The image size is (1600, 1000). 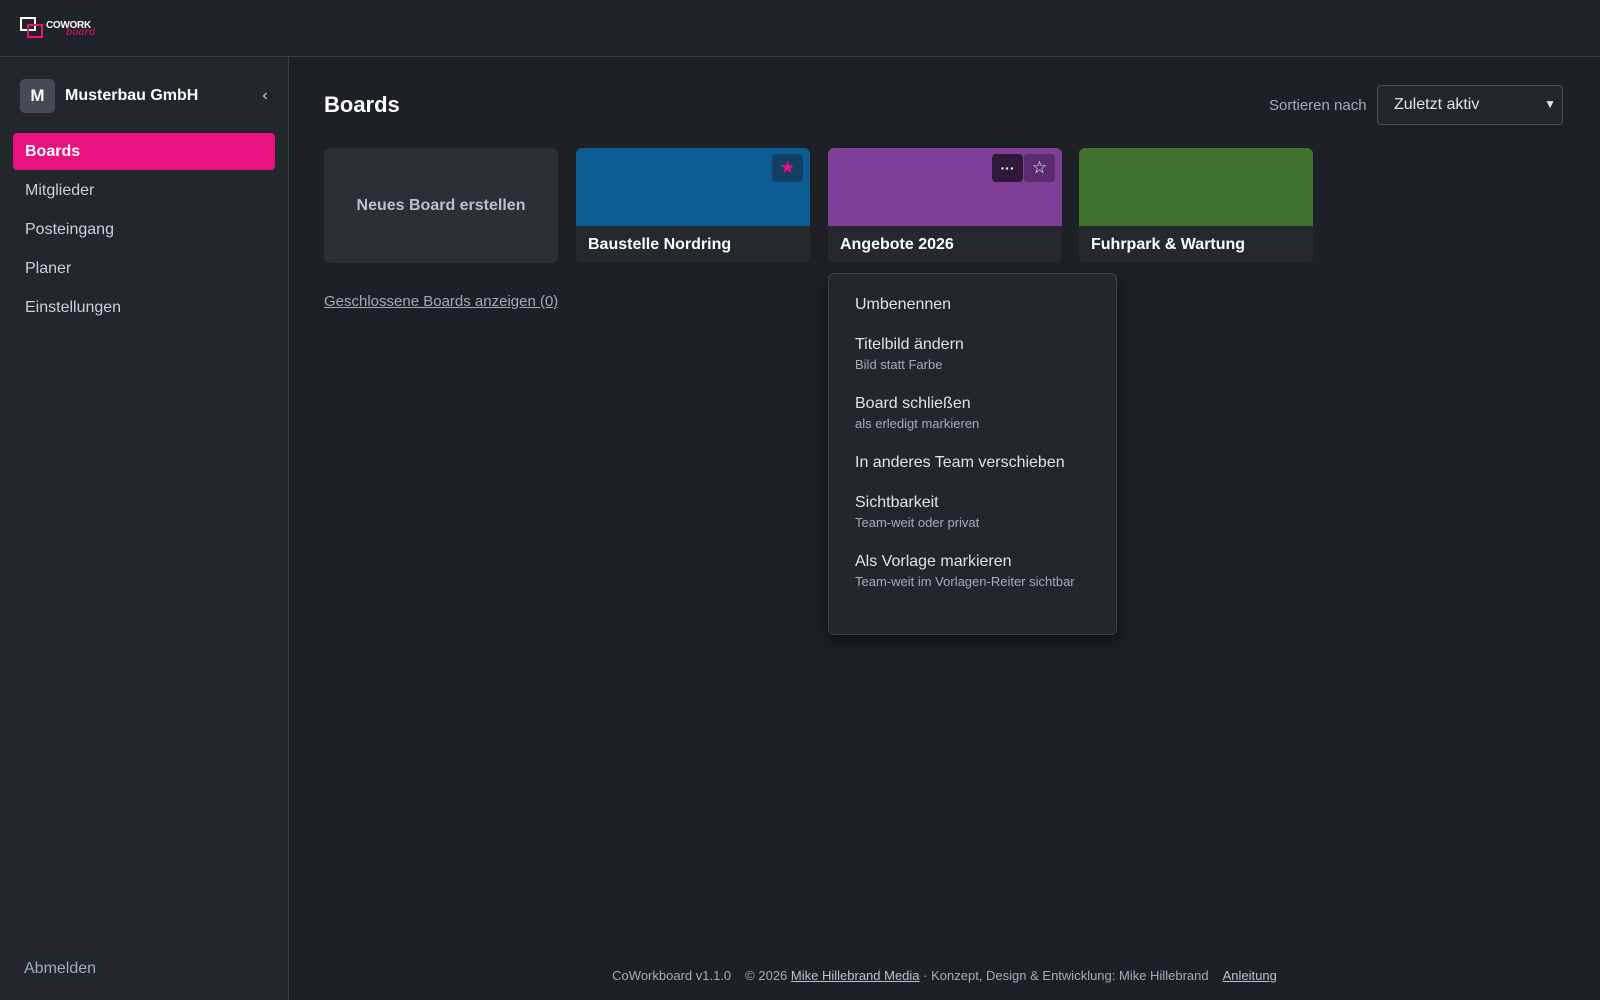 What do you see at coordinates (766, 975) in the screenshot?
I see `footer-copyright: © 2026` at bounding box center [766, 975].